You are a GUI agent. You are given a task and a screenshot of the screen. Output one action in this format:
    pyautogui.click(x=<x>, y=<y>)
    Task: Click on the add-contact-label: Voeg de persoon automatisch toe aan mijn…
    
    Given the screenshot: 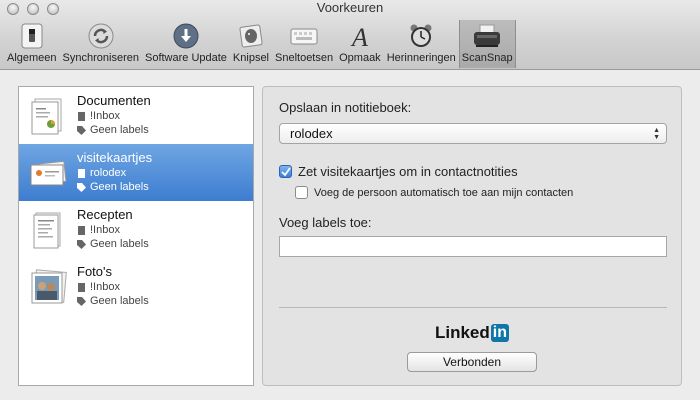 What is the action you would take?
    pyautogui.click(x=444, y=192)
    